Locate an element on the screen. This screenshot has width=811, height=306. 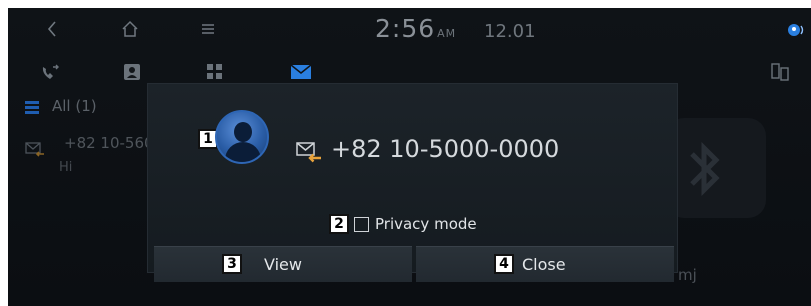
list-item-preview: Hi is located at coordinates (66, 167).